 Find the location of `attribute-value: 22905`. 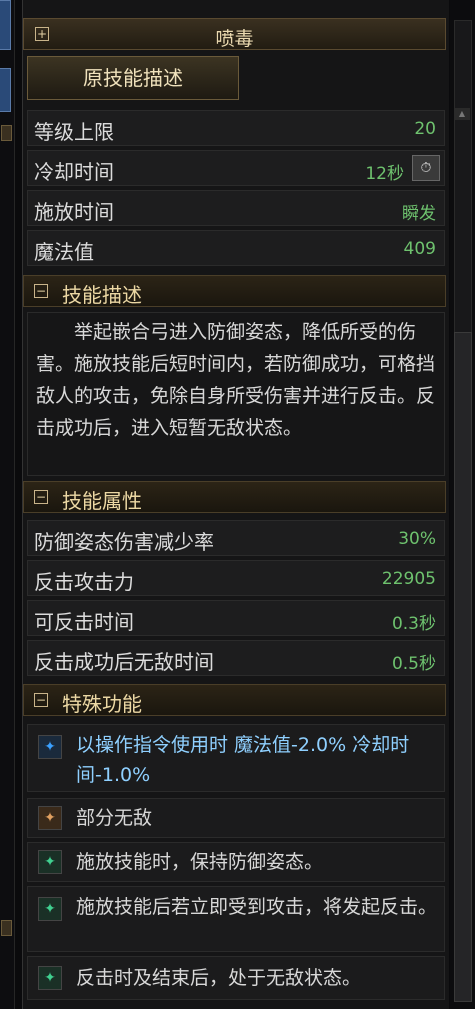

attribute-value: 22905 is located at coordinates (408, 579).